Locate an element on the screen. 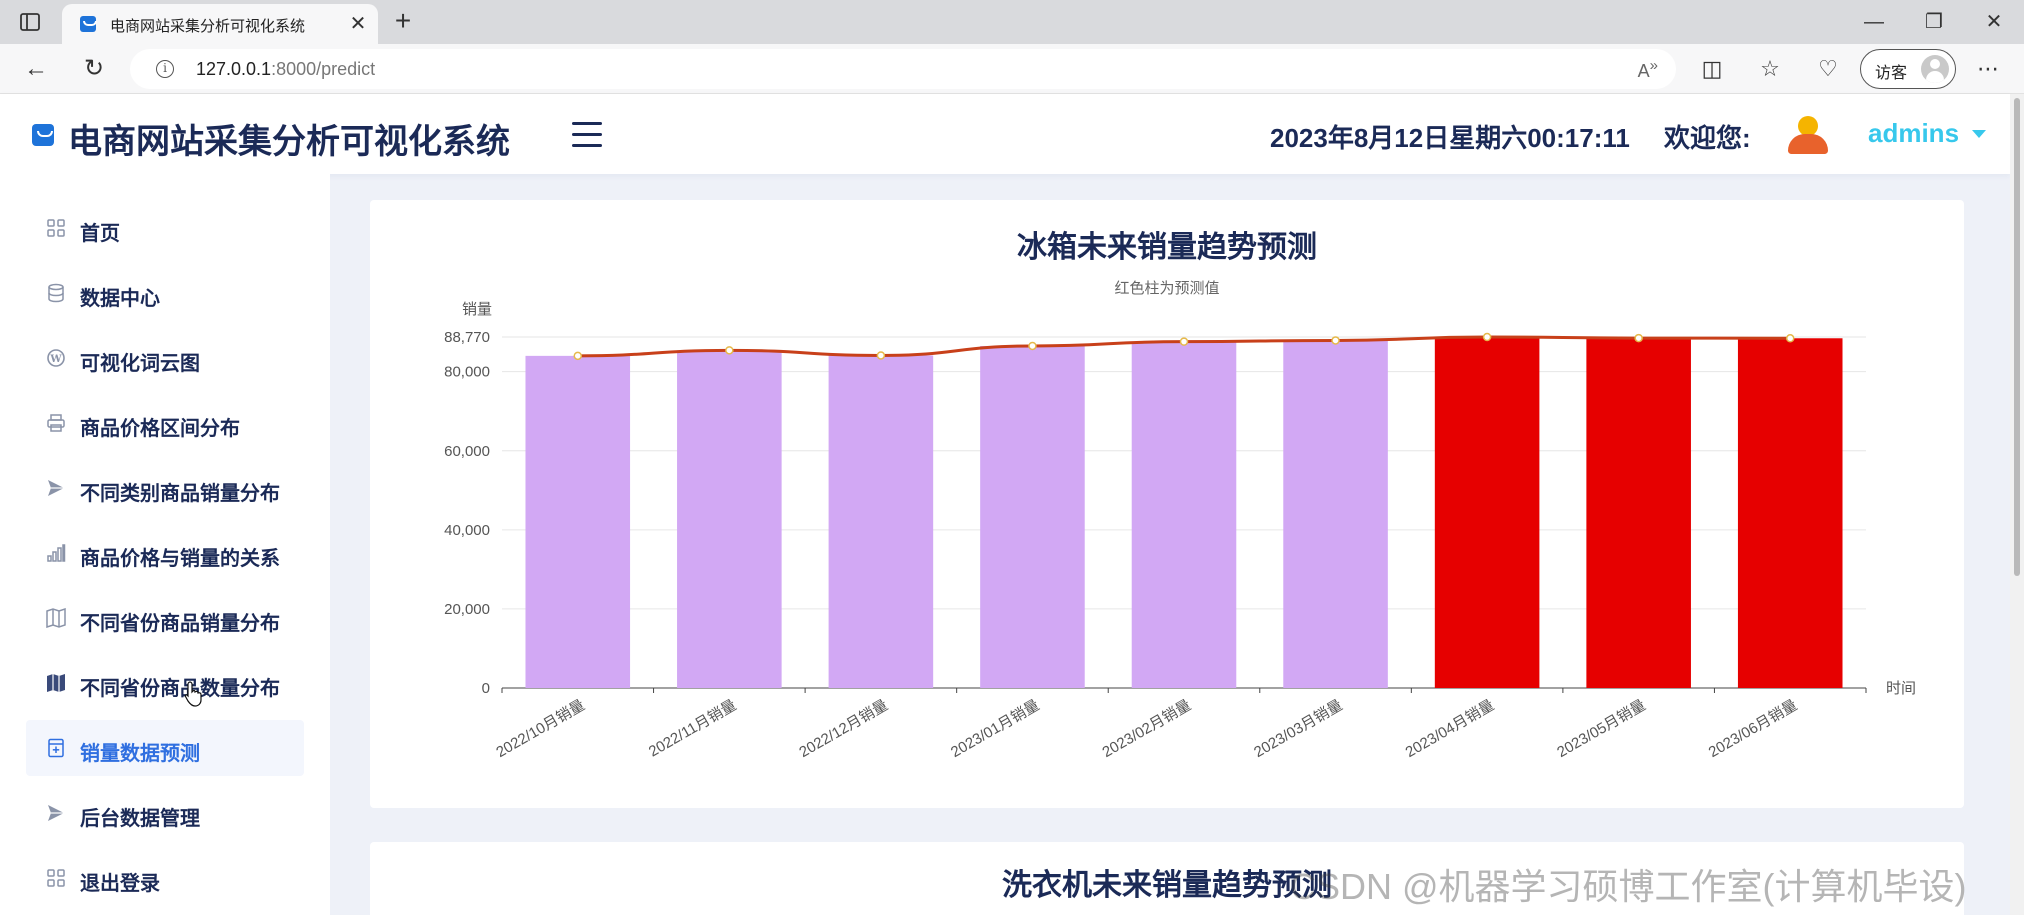 The image size is (2024, 915). sidebar-item-price-sales: 商品价格与销量的关系 is located at coordinates (165, 553).